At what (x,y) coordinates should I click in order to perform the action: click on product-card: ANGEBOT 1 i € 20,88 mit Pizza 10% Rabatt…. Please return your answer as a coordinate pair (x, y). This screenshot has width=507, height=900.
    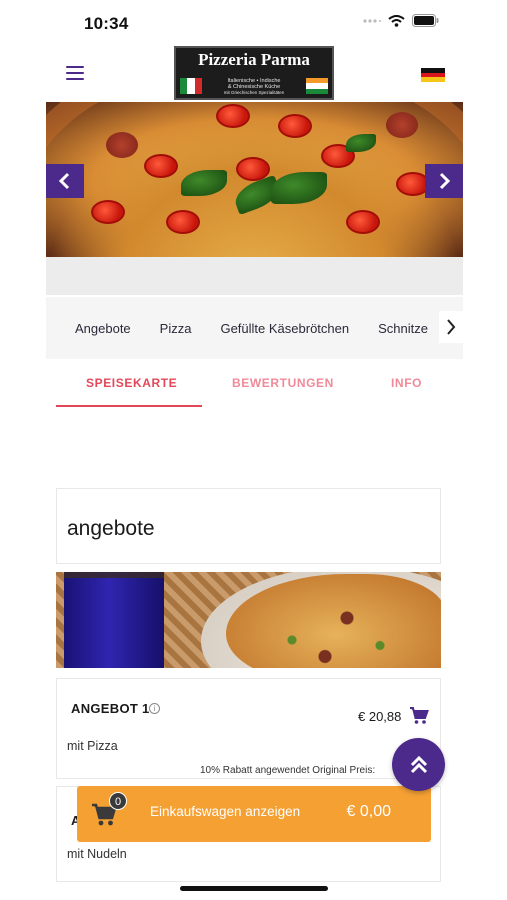
    Looking at the image, I should click on (248, 728).